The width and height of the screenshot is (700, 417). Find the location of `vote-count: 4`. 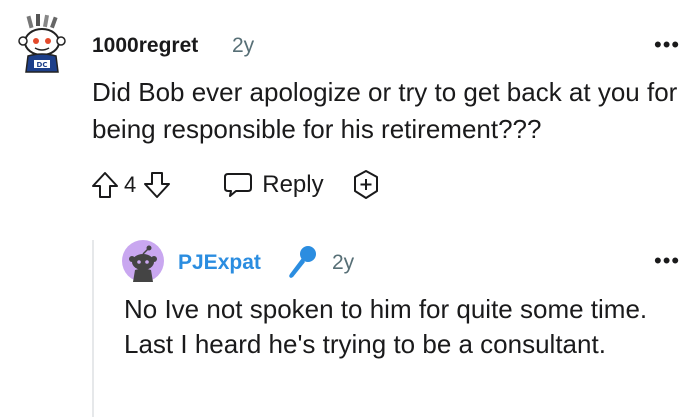

vote-count: 4 is located at coordinates (130, 184).